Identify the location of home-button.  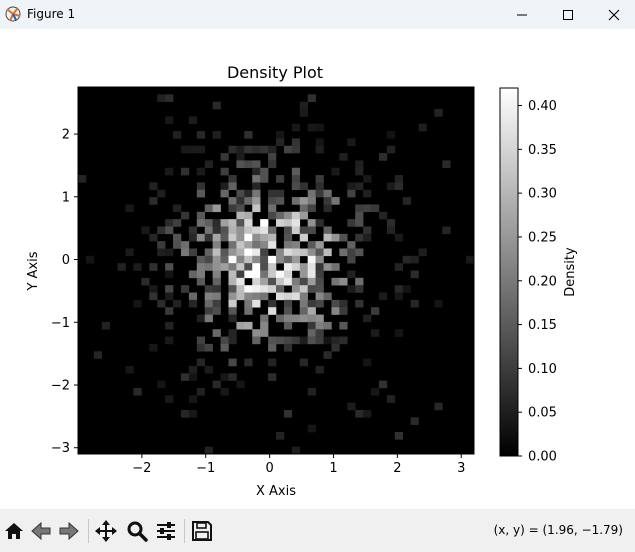
(14, 531).